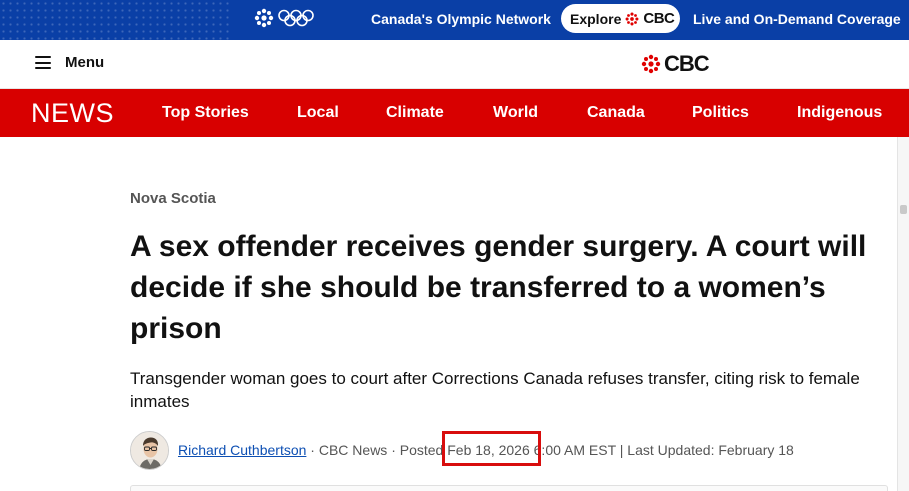 The height and width of the screenshot is (491, 909). Describe the element at coordinates (72, 113) in the screenshot. I see `news-brand-link: NEWS` at that location.